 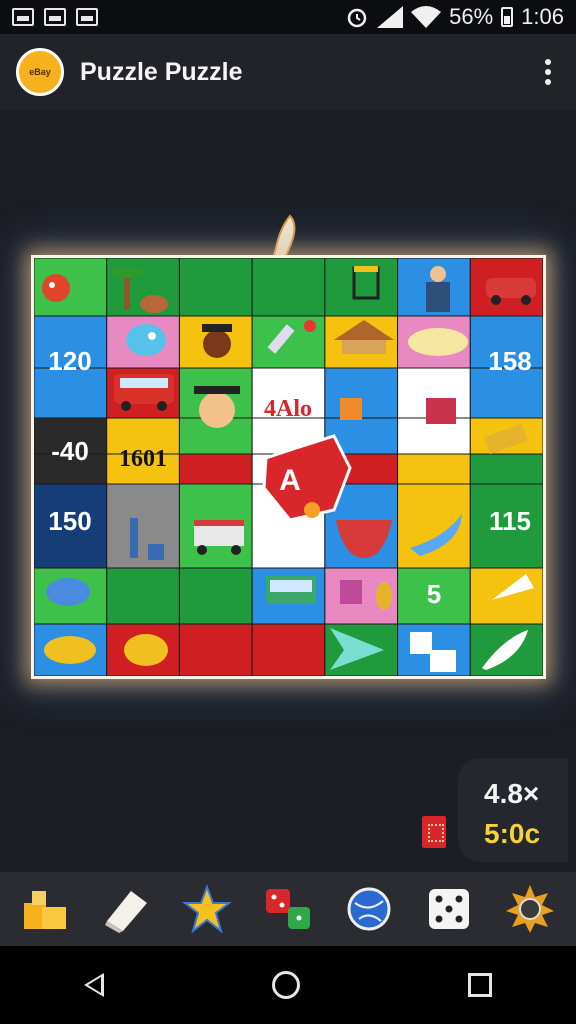 What do you see at coordinates (217, 341) in the screenshot?
I see `face-icon` at bounding box center [217, 341].